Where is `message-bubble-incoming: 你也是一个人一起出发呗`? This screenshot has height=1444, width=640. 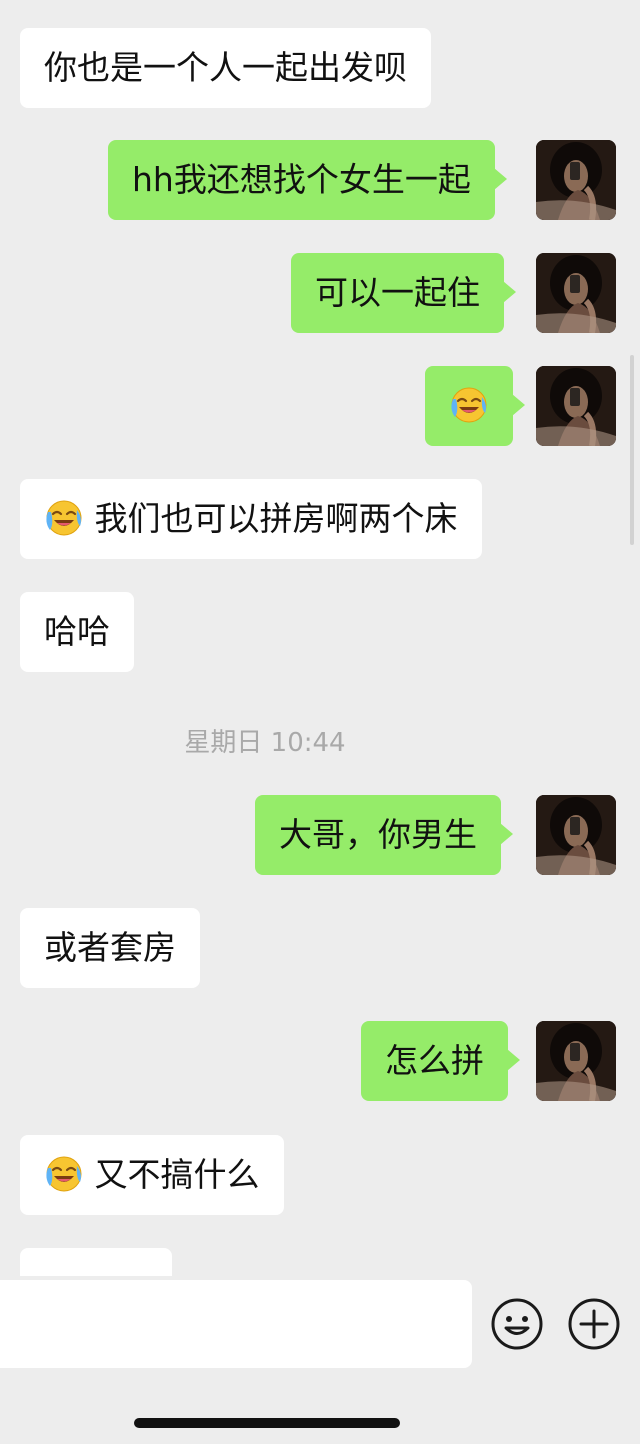
message-bubble-incoming: 你也是一个人一起出发呗 is located at coordinates (225, 68).